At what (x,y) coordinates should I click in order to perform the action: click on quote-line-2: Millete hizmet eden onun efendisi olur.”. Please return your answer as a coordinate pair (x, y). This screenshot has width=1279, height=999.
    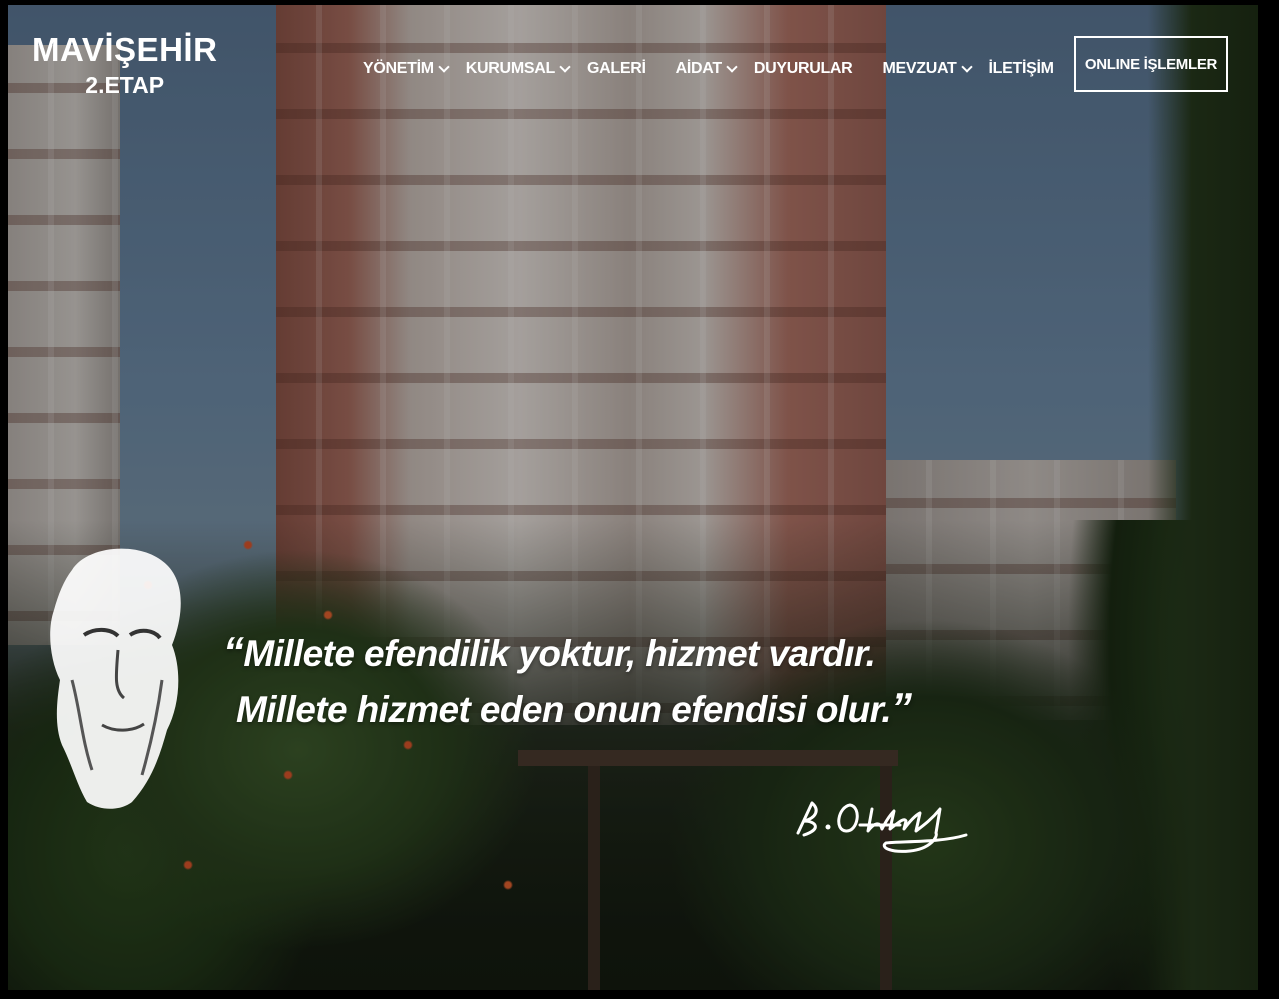
    Looking at the image, I should click on (567, 709).